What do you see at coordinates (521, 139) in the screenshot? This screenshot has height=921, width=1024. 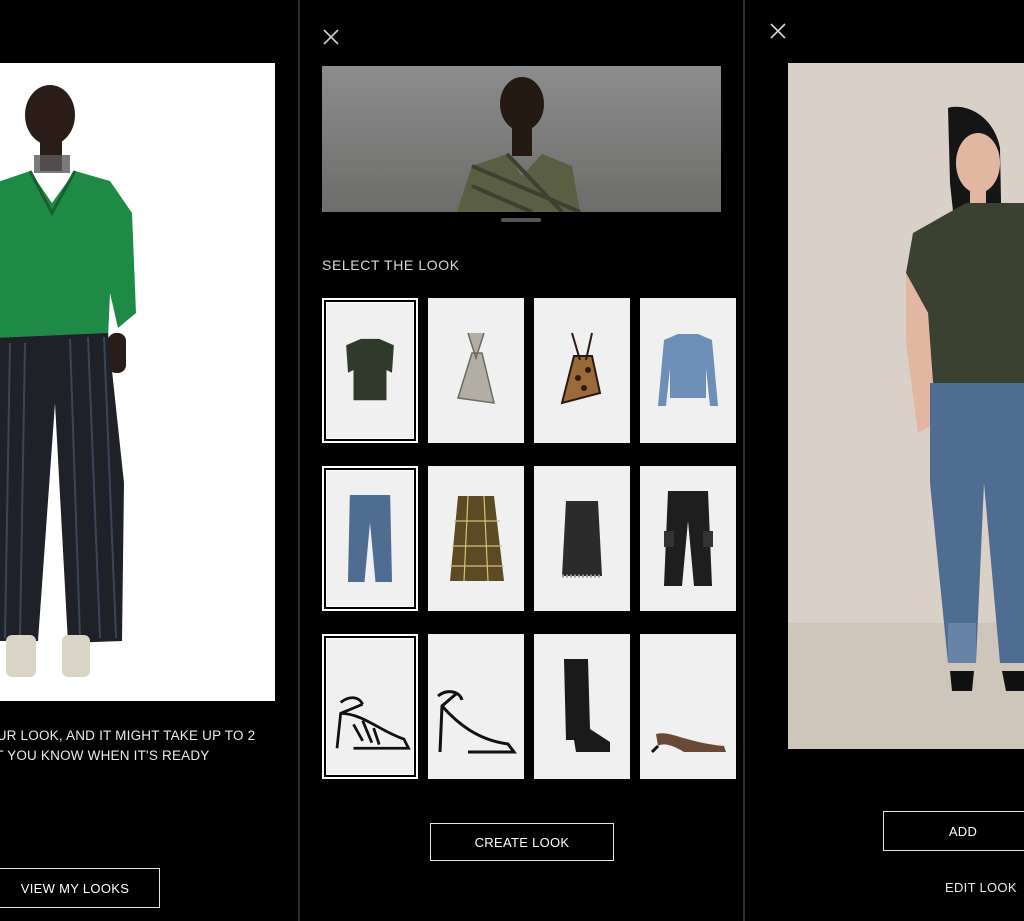 I see `model-preview-image` at bounding box center [521, 139].